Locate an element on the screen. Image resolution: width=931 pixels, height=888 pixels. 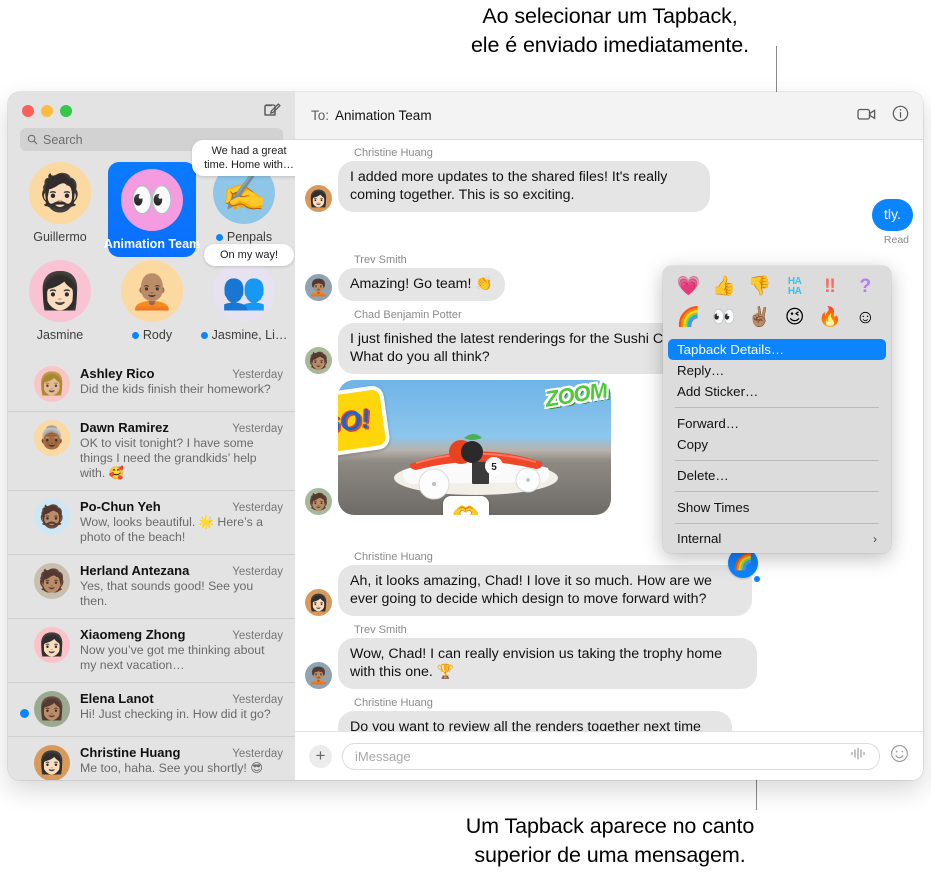
message-input-bar: + iMessage is located at coordinates (609, 755).